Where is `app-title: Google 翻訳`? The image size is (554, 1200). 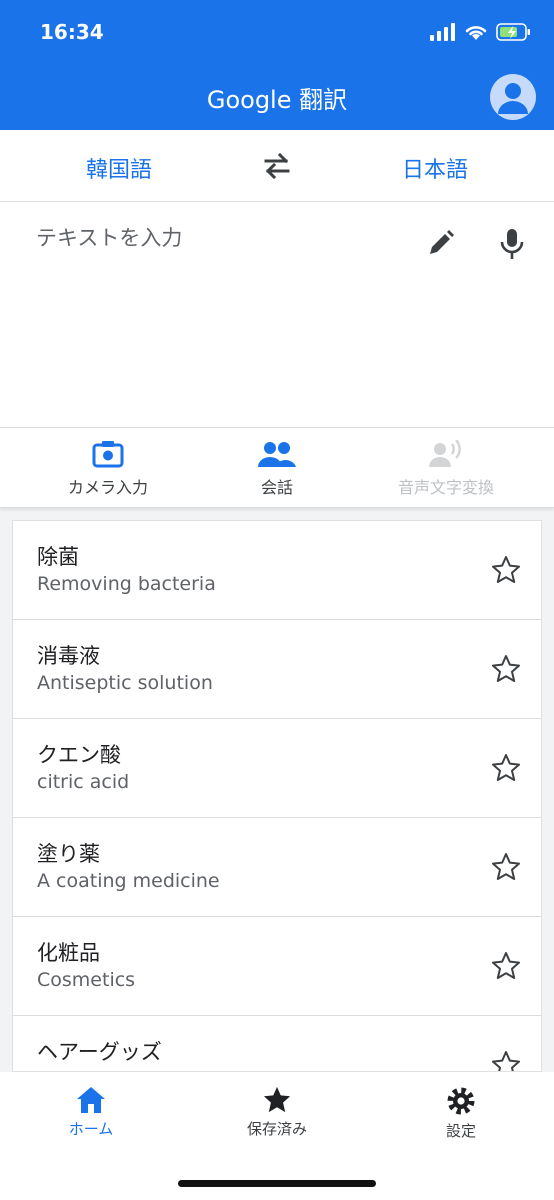
app-title: Google 翻訳 is located at coordinates (277, 100).